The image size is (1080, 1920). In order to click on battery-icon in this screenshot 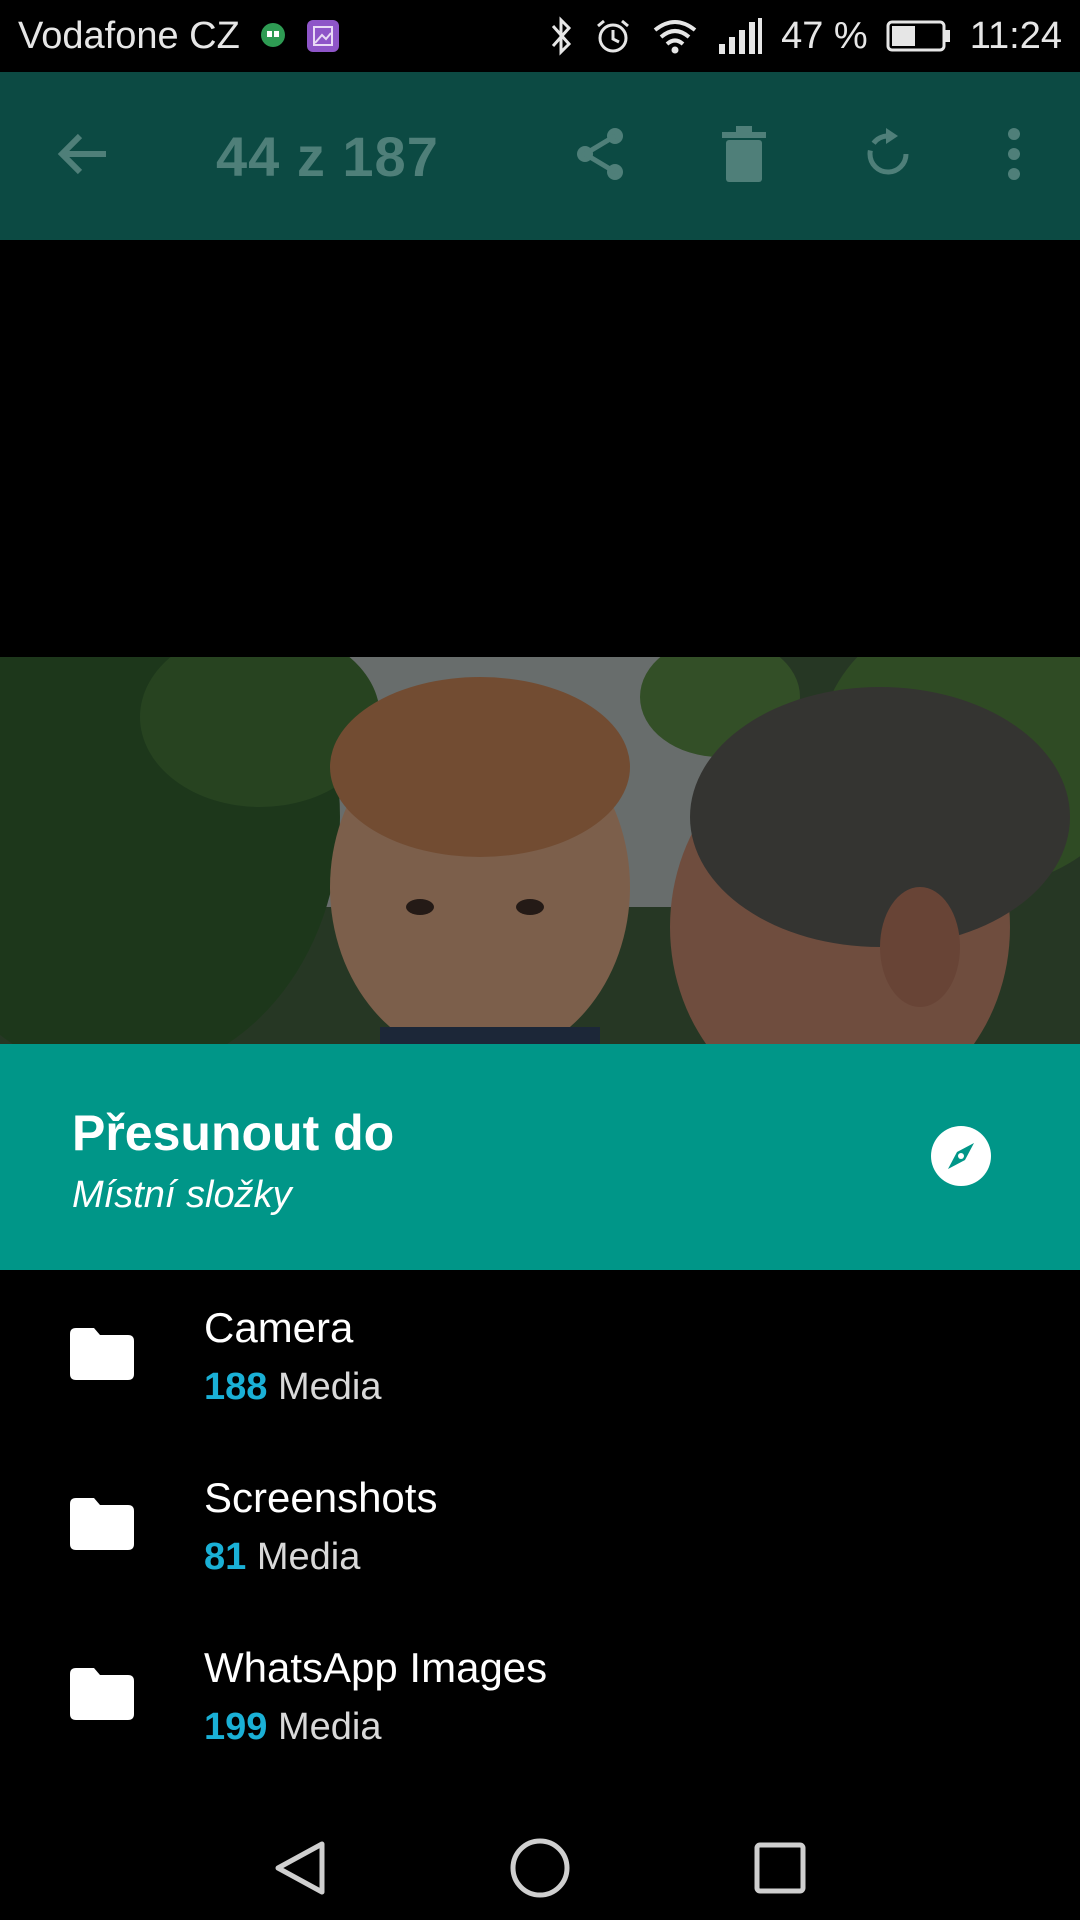, I will do `click(919, 36)`.